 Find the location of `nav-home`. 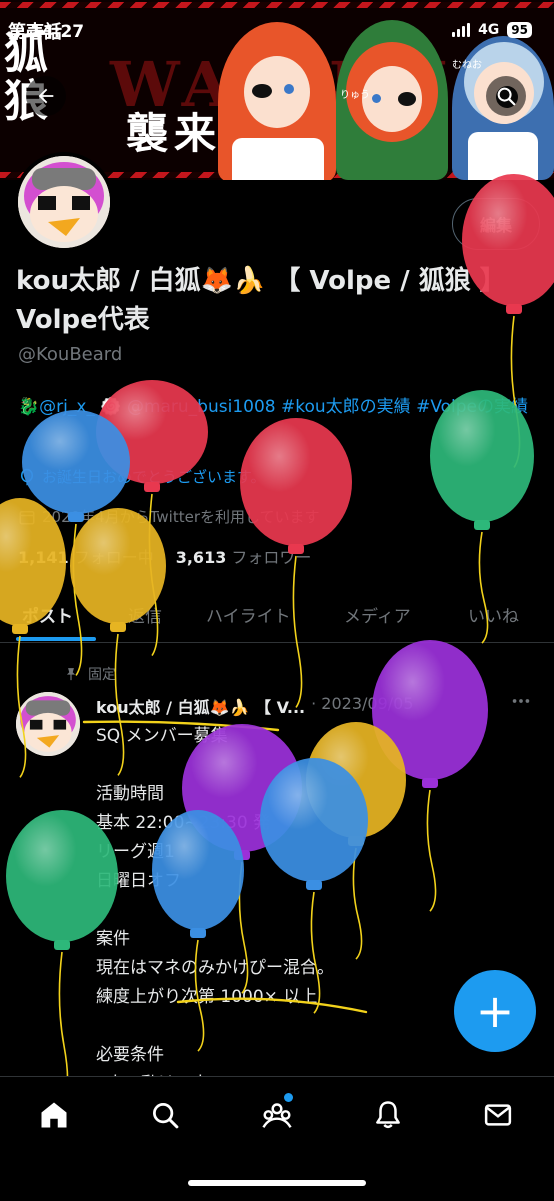

nav-home is located at coordinates (54, 1115).